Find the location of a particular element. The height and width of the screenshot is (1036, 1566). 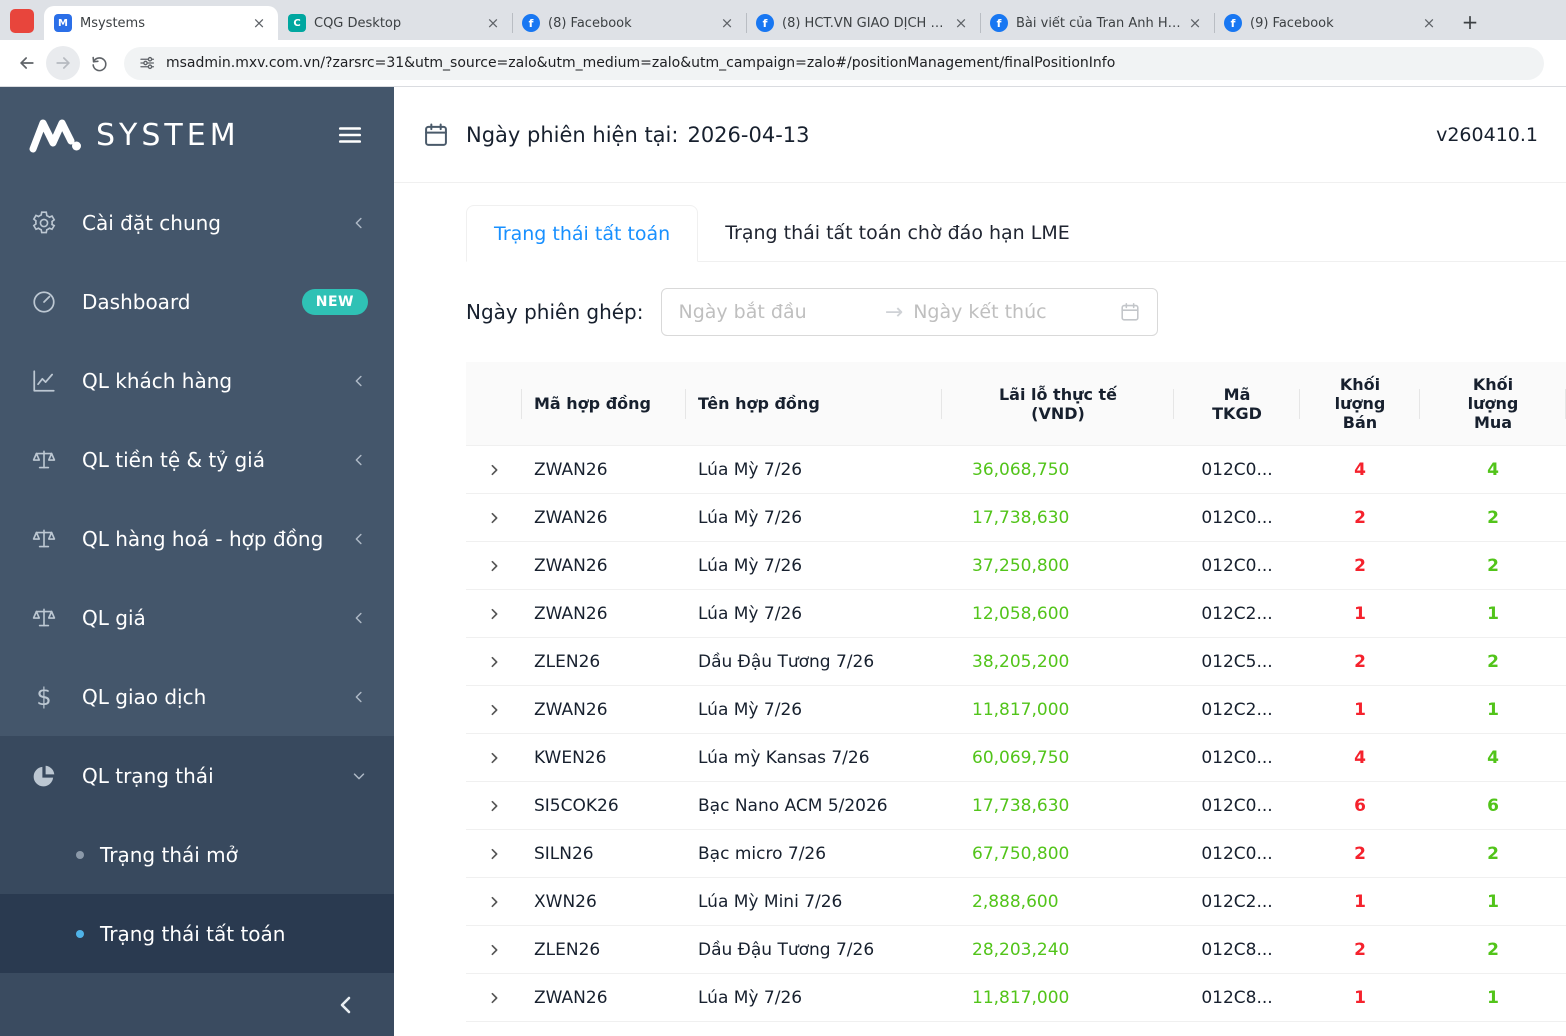

new-tab-button: + is located at coordinates (1470, 22).